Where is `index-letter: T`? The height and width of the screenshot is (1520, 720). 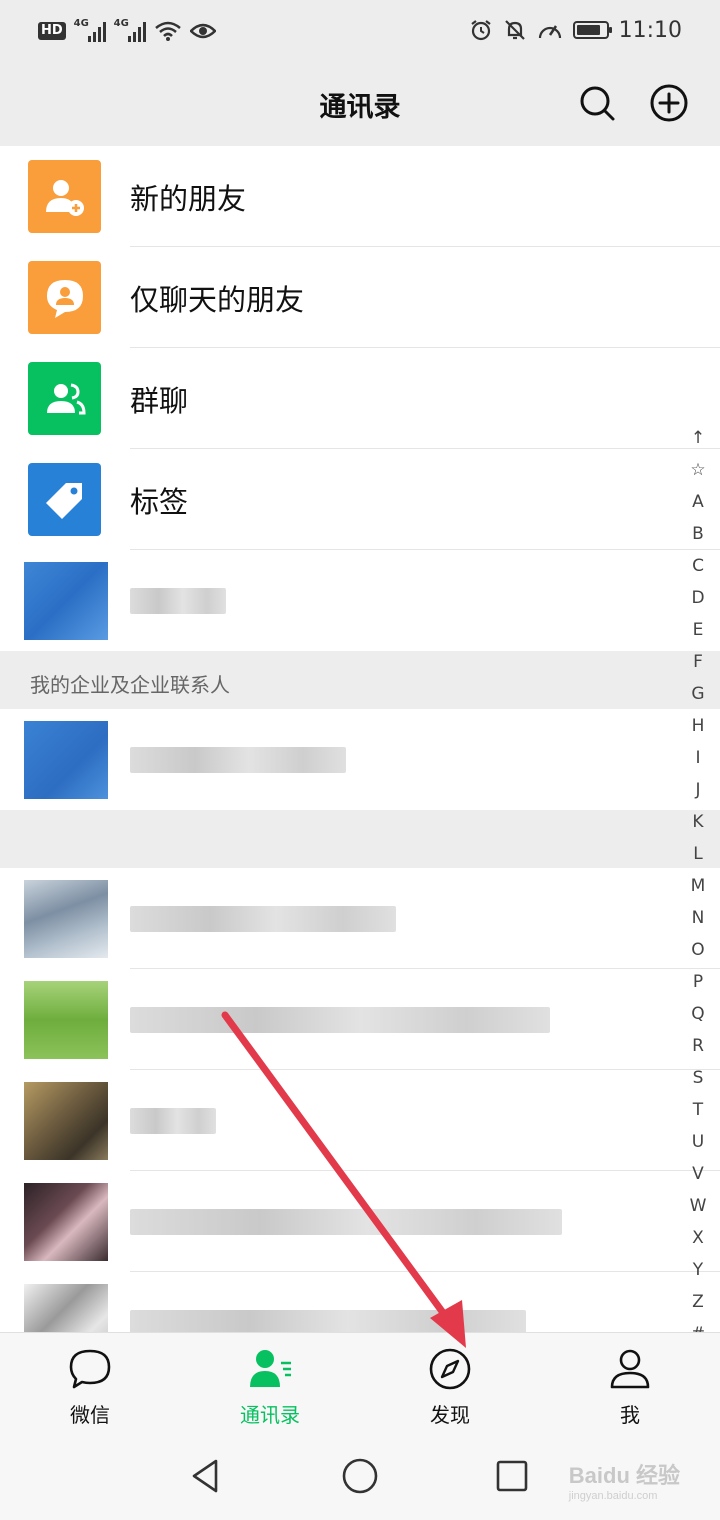
index-letter: T is located at coordinates (698, 1110).